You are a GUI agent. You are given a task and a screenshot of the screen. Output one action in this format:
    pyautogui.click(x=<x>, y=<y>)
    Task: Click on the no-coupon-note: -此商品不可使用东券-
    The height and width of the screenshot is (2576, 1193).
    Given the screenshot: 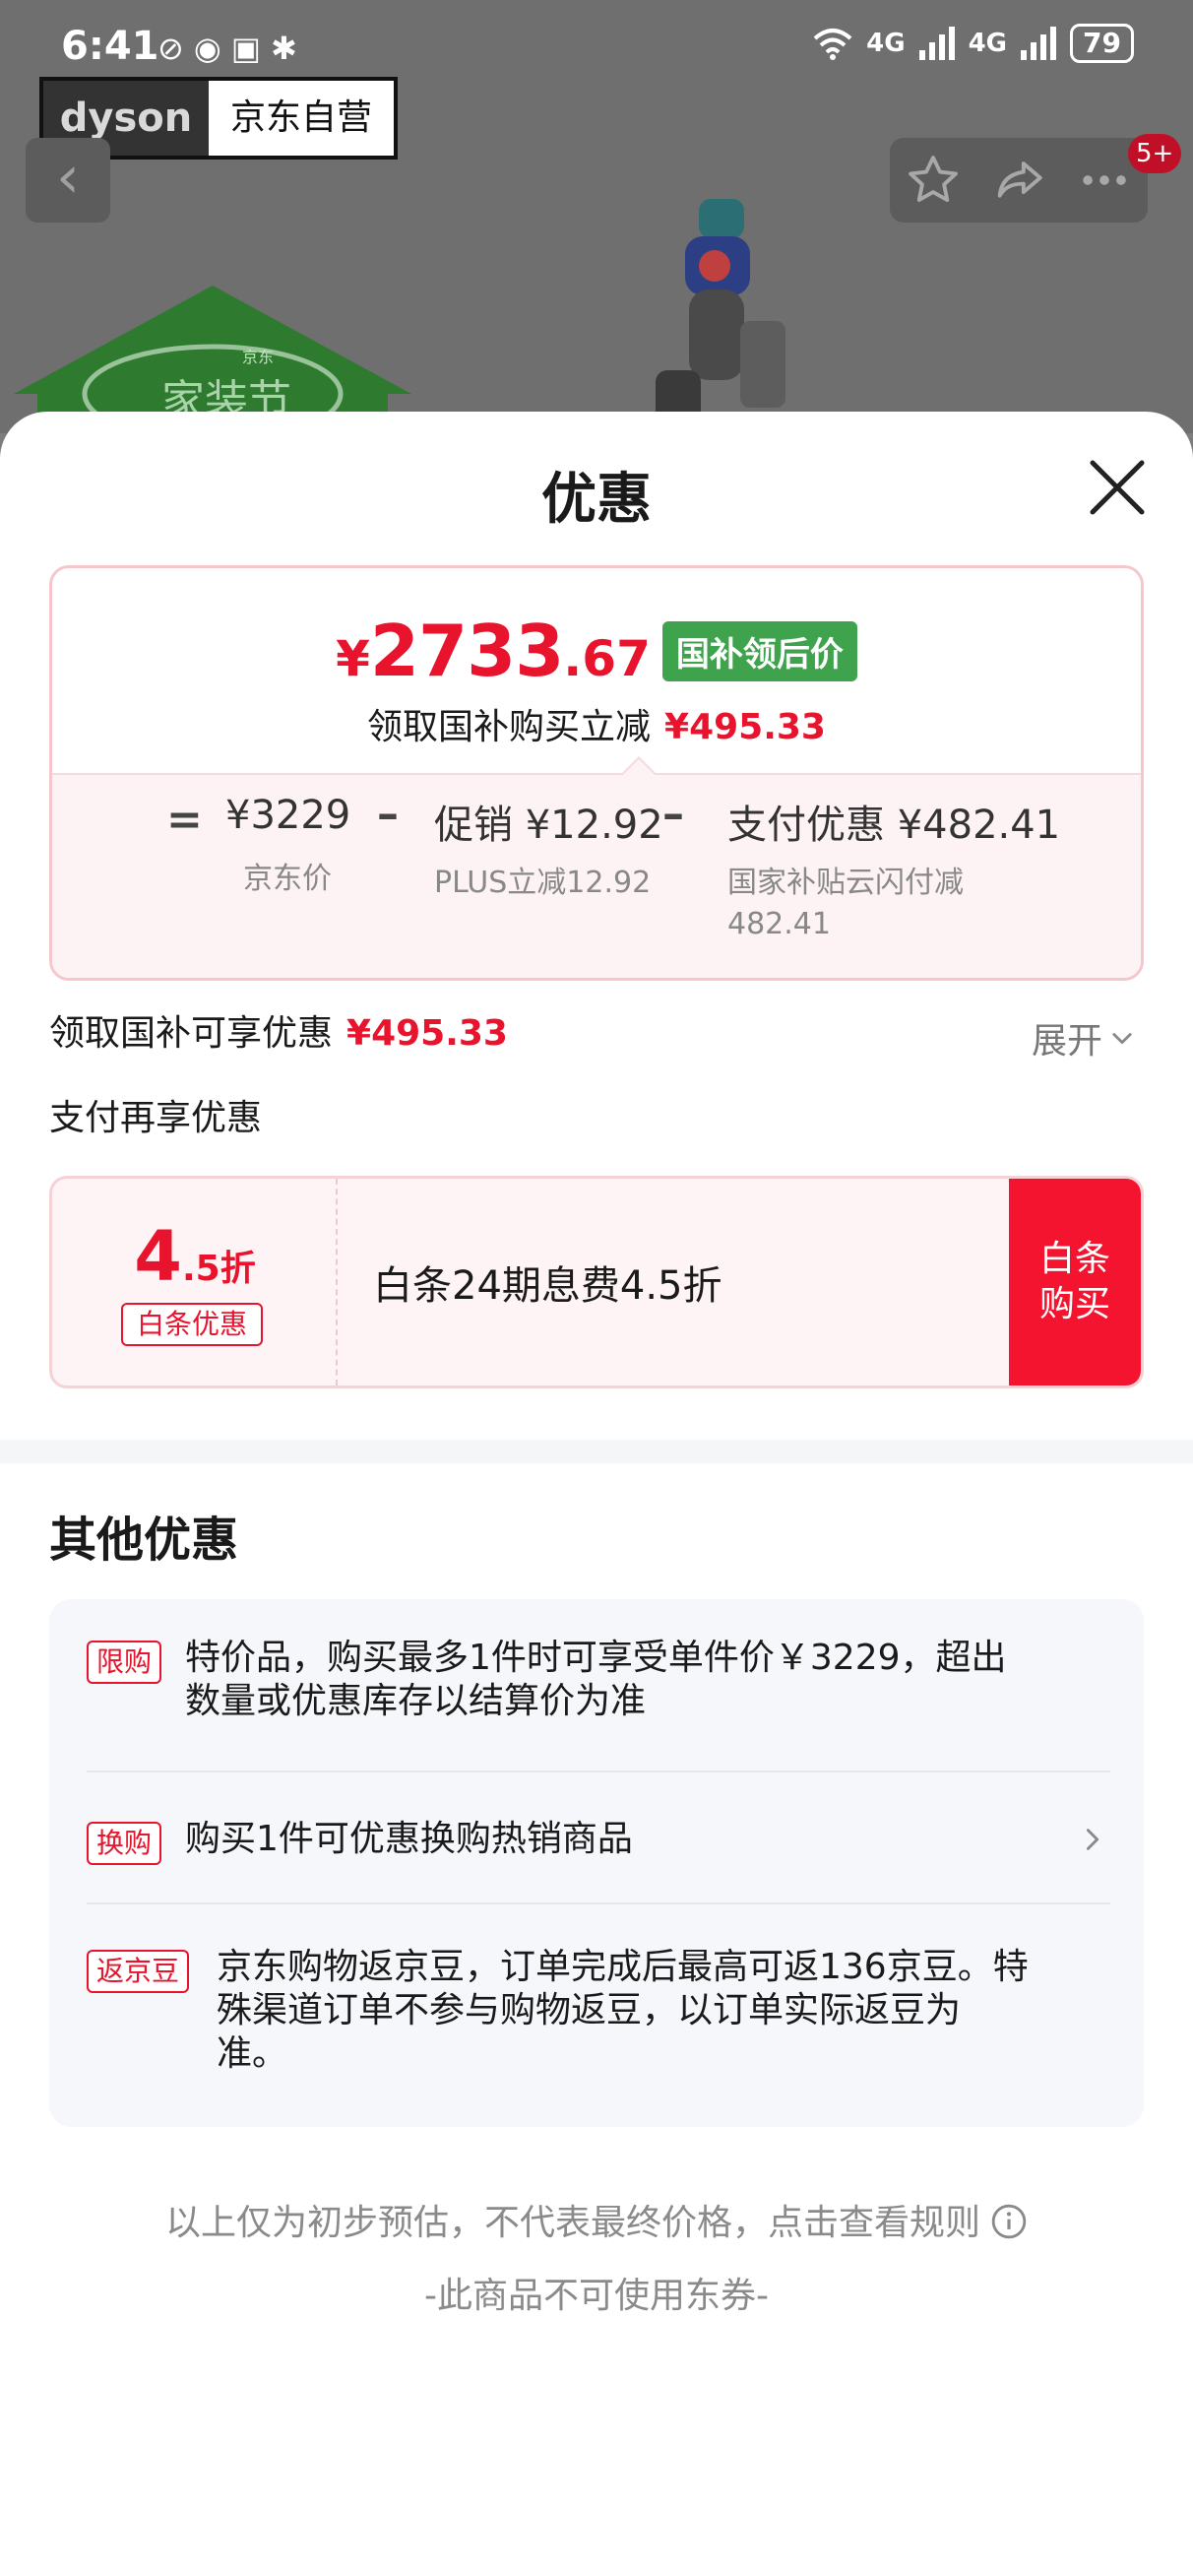 What is the action you would take?
    pyautogui.click(x=596, y=2296)
    